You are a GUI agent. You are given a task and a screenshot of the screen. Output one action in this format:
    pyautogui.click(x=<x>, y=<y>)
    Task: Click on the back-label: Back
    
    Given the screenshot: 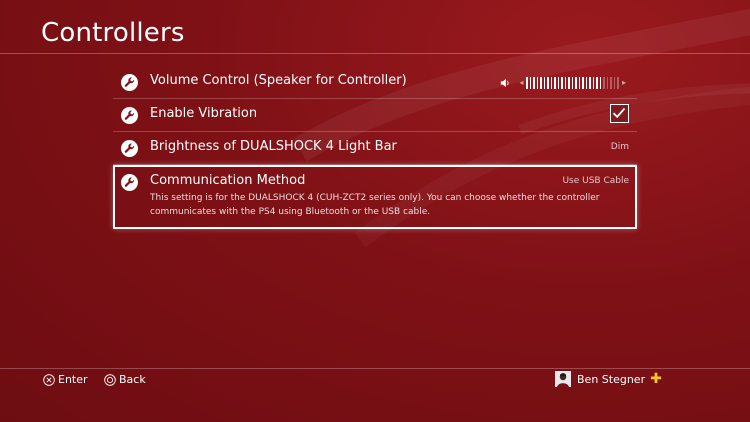 What is the action you would take?
    pyautogui.click(x=132, y=379)
    